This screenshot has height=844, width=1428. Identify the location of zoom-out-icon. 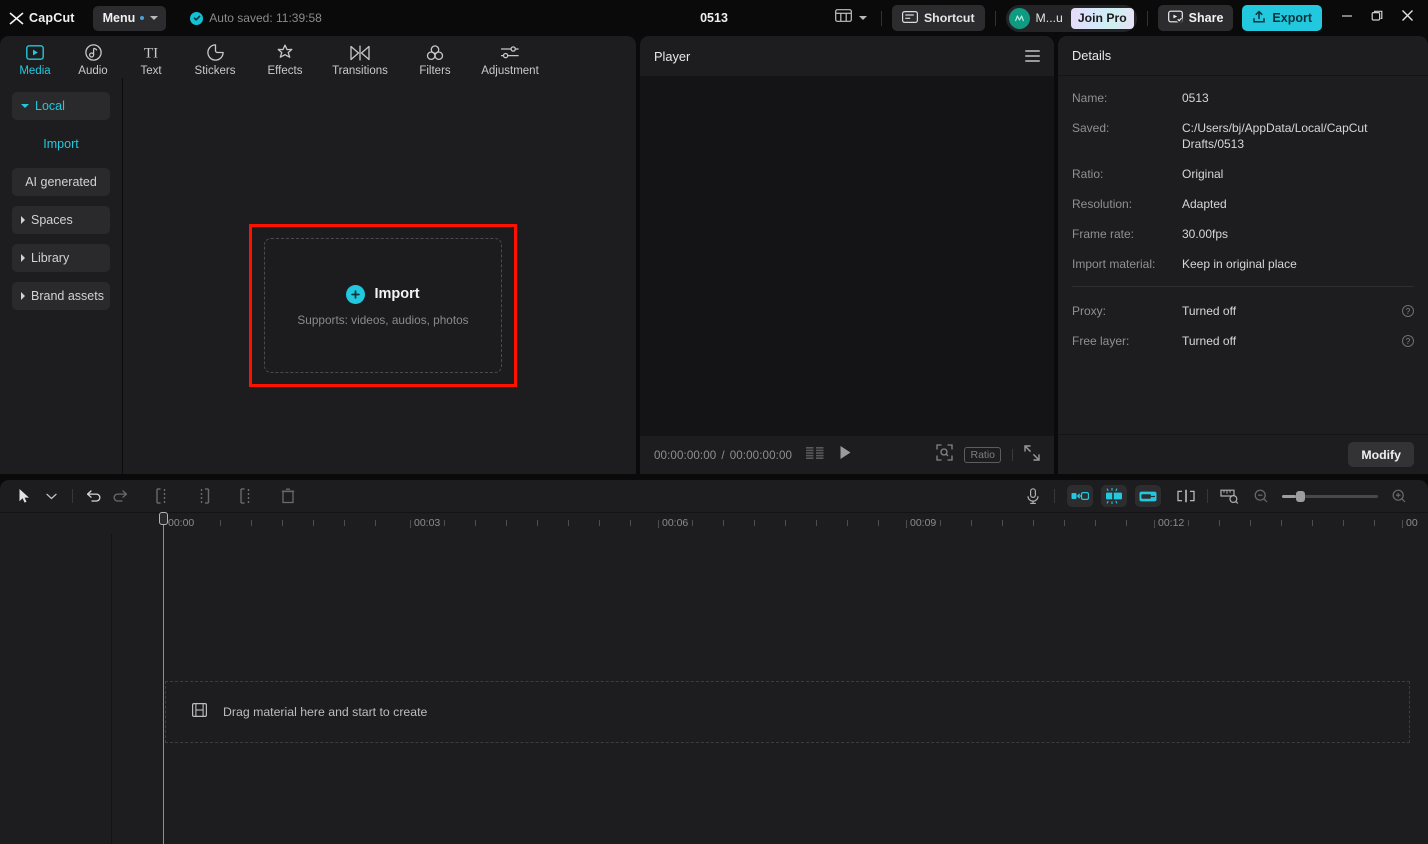
(1261, 496).